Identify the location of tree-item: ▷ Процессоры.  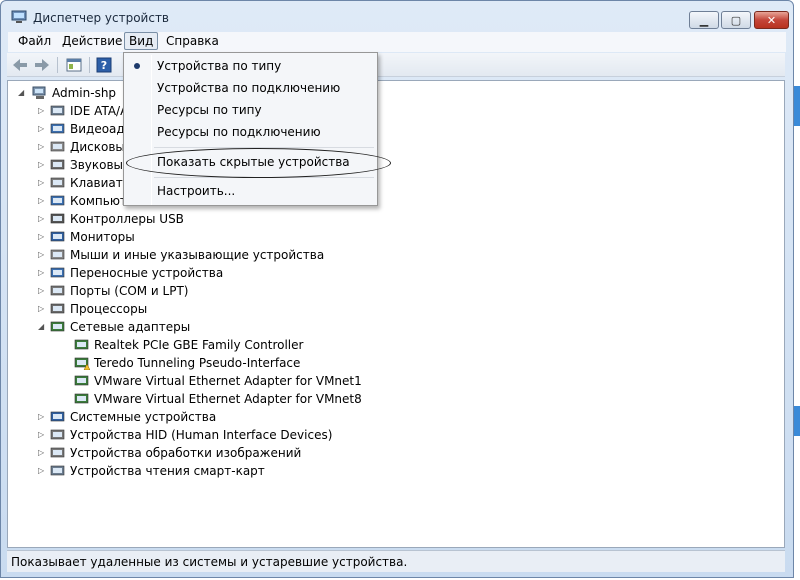
(268, 309).